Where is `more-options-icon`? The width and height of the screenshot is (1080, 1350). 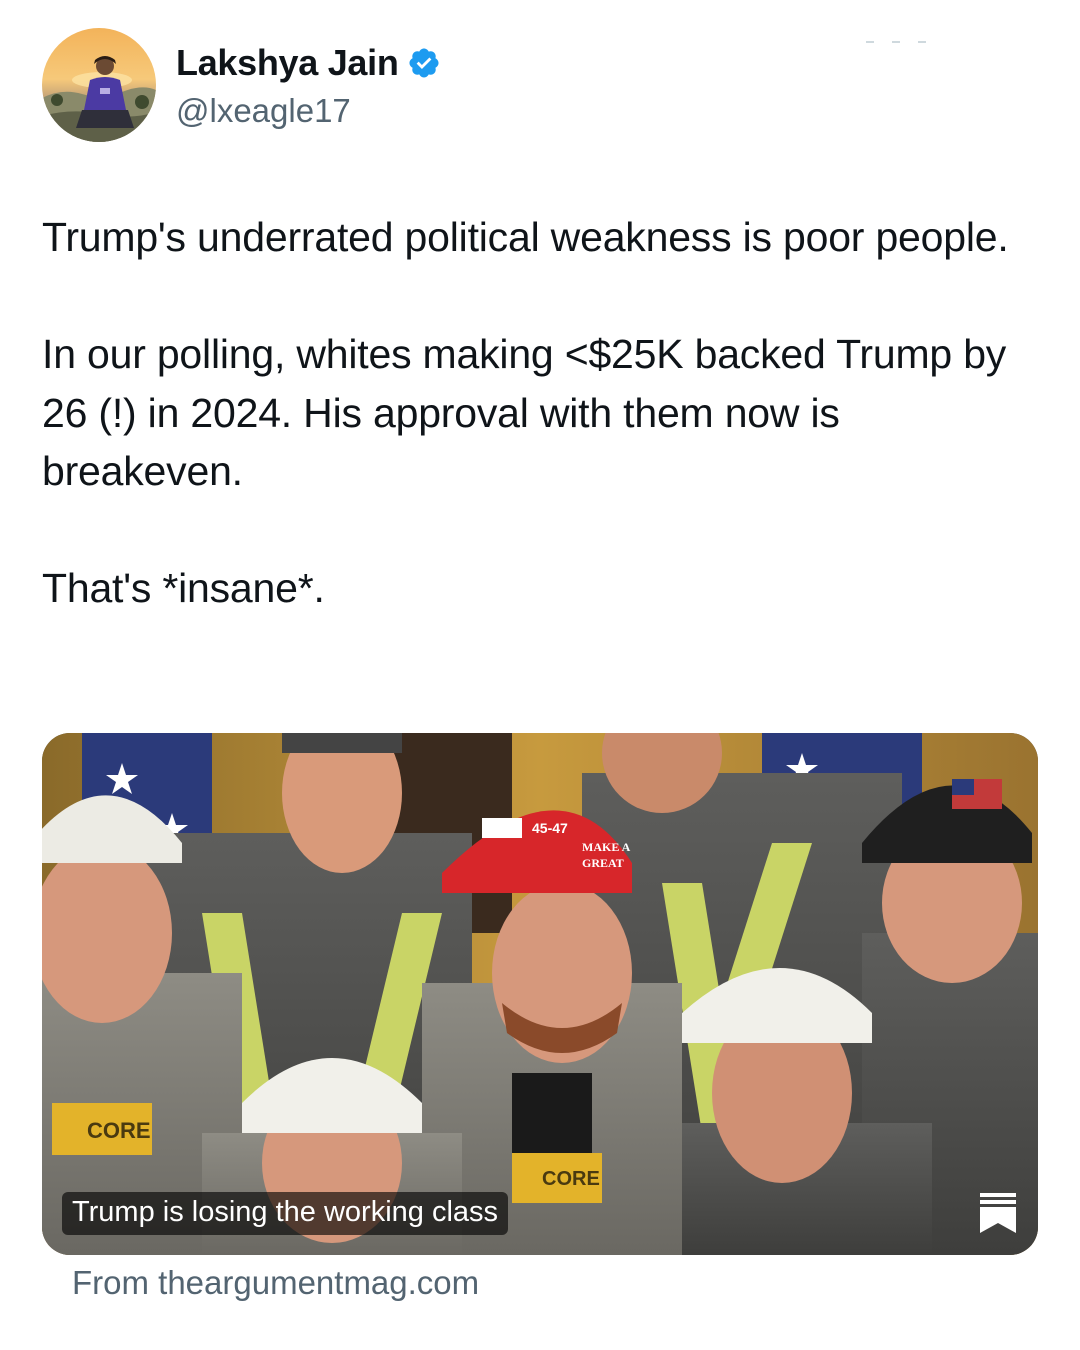
more-options-icon is located at coordinates (896, 42).